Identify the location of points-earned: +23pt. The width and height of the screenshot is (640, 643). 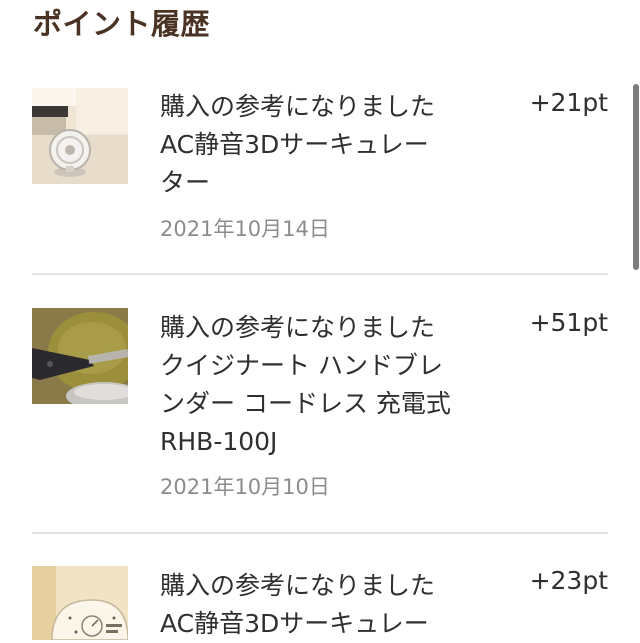
(568, 580).